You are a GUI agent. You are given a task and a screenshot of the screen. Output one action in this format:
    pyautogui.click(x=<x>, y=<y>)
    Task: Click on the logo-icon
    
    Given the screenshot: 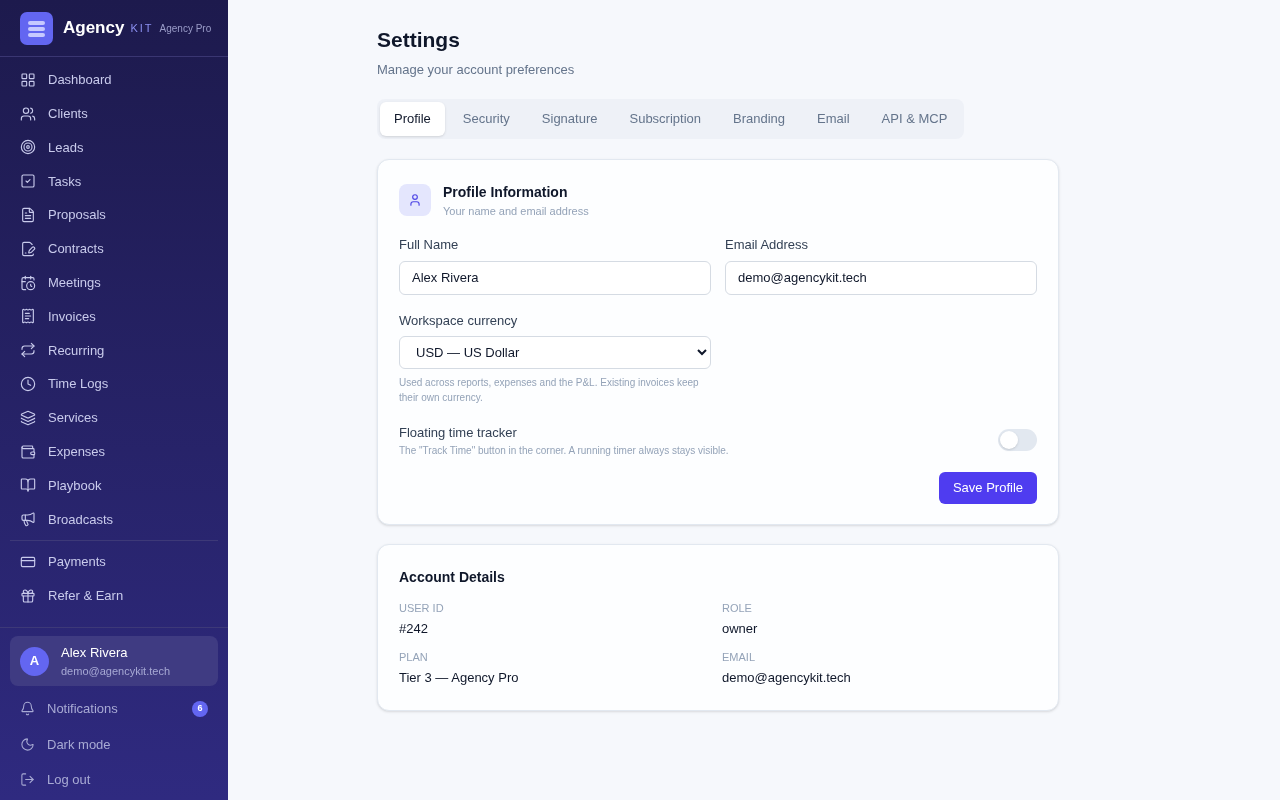 What is the action you would take?
    pyautogui.click(x=36, y=28)
    